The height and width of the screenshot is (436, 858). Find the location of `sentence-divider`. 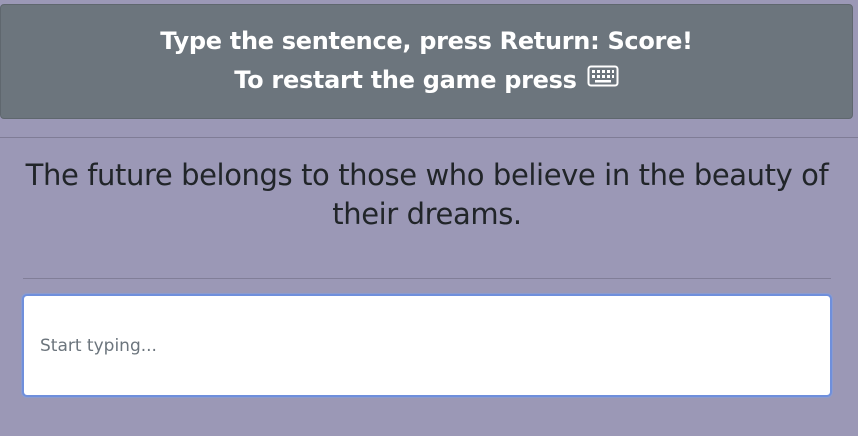

sentence-divider is located at coordinates (427, 278).